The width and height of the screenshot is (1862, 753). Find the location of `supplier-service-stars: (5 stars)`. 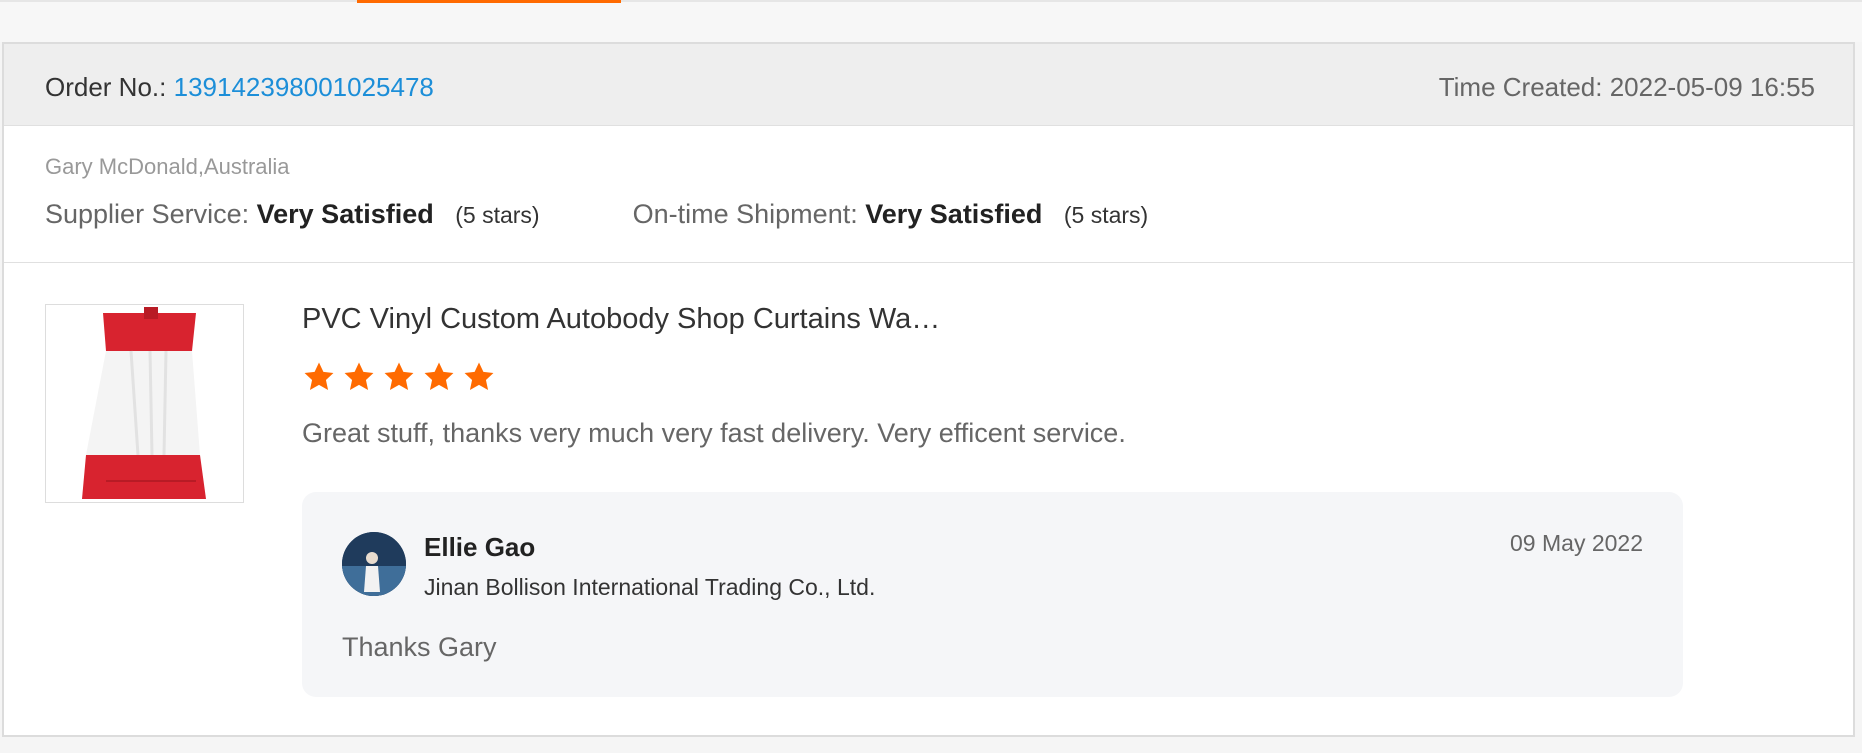

supplier-service-stars: (5 stars) is located at coordinates (497, 215).